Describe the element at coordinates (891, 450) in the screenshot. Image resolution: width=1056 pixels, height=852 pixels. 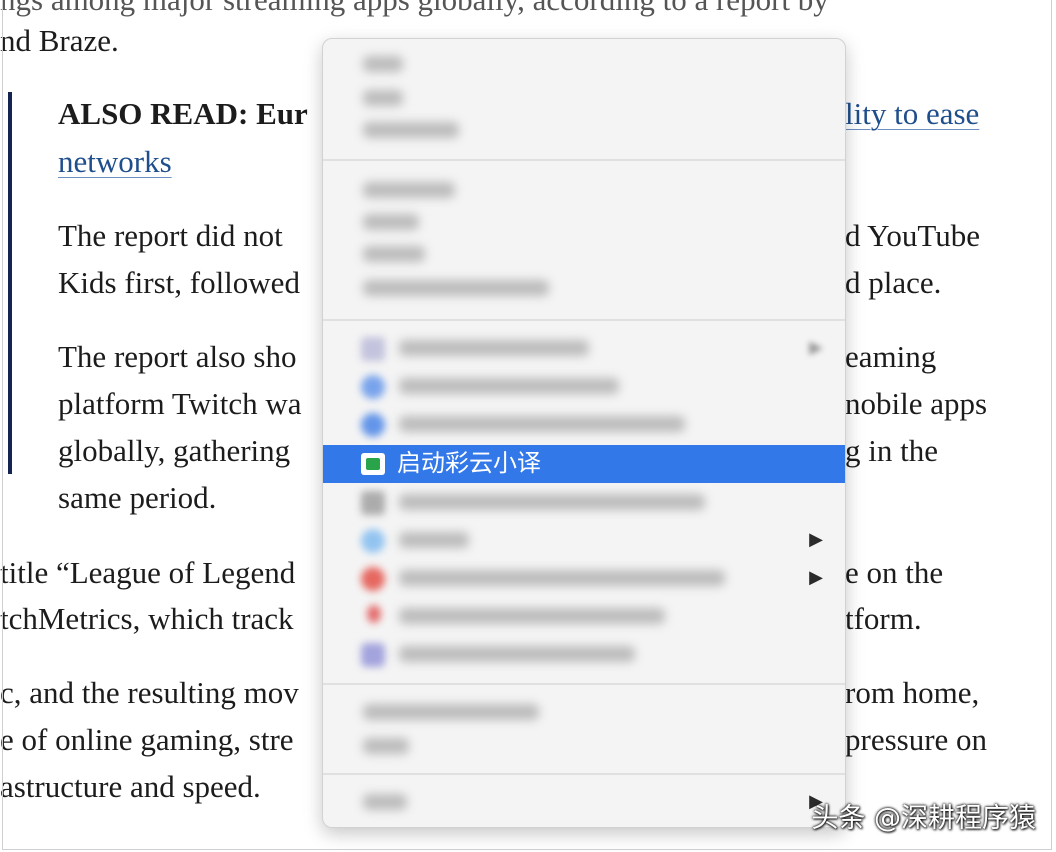
I see `article-line: g in the` at that location.